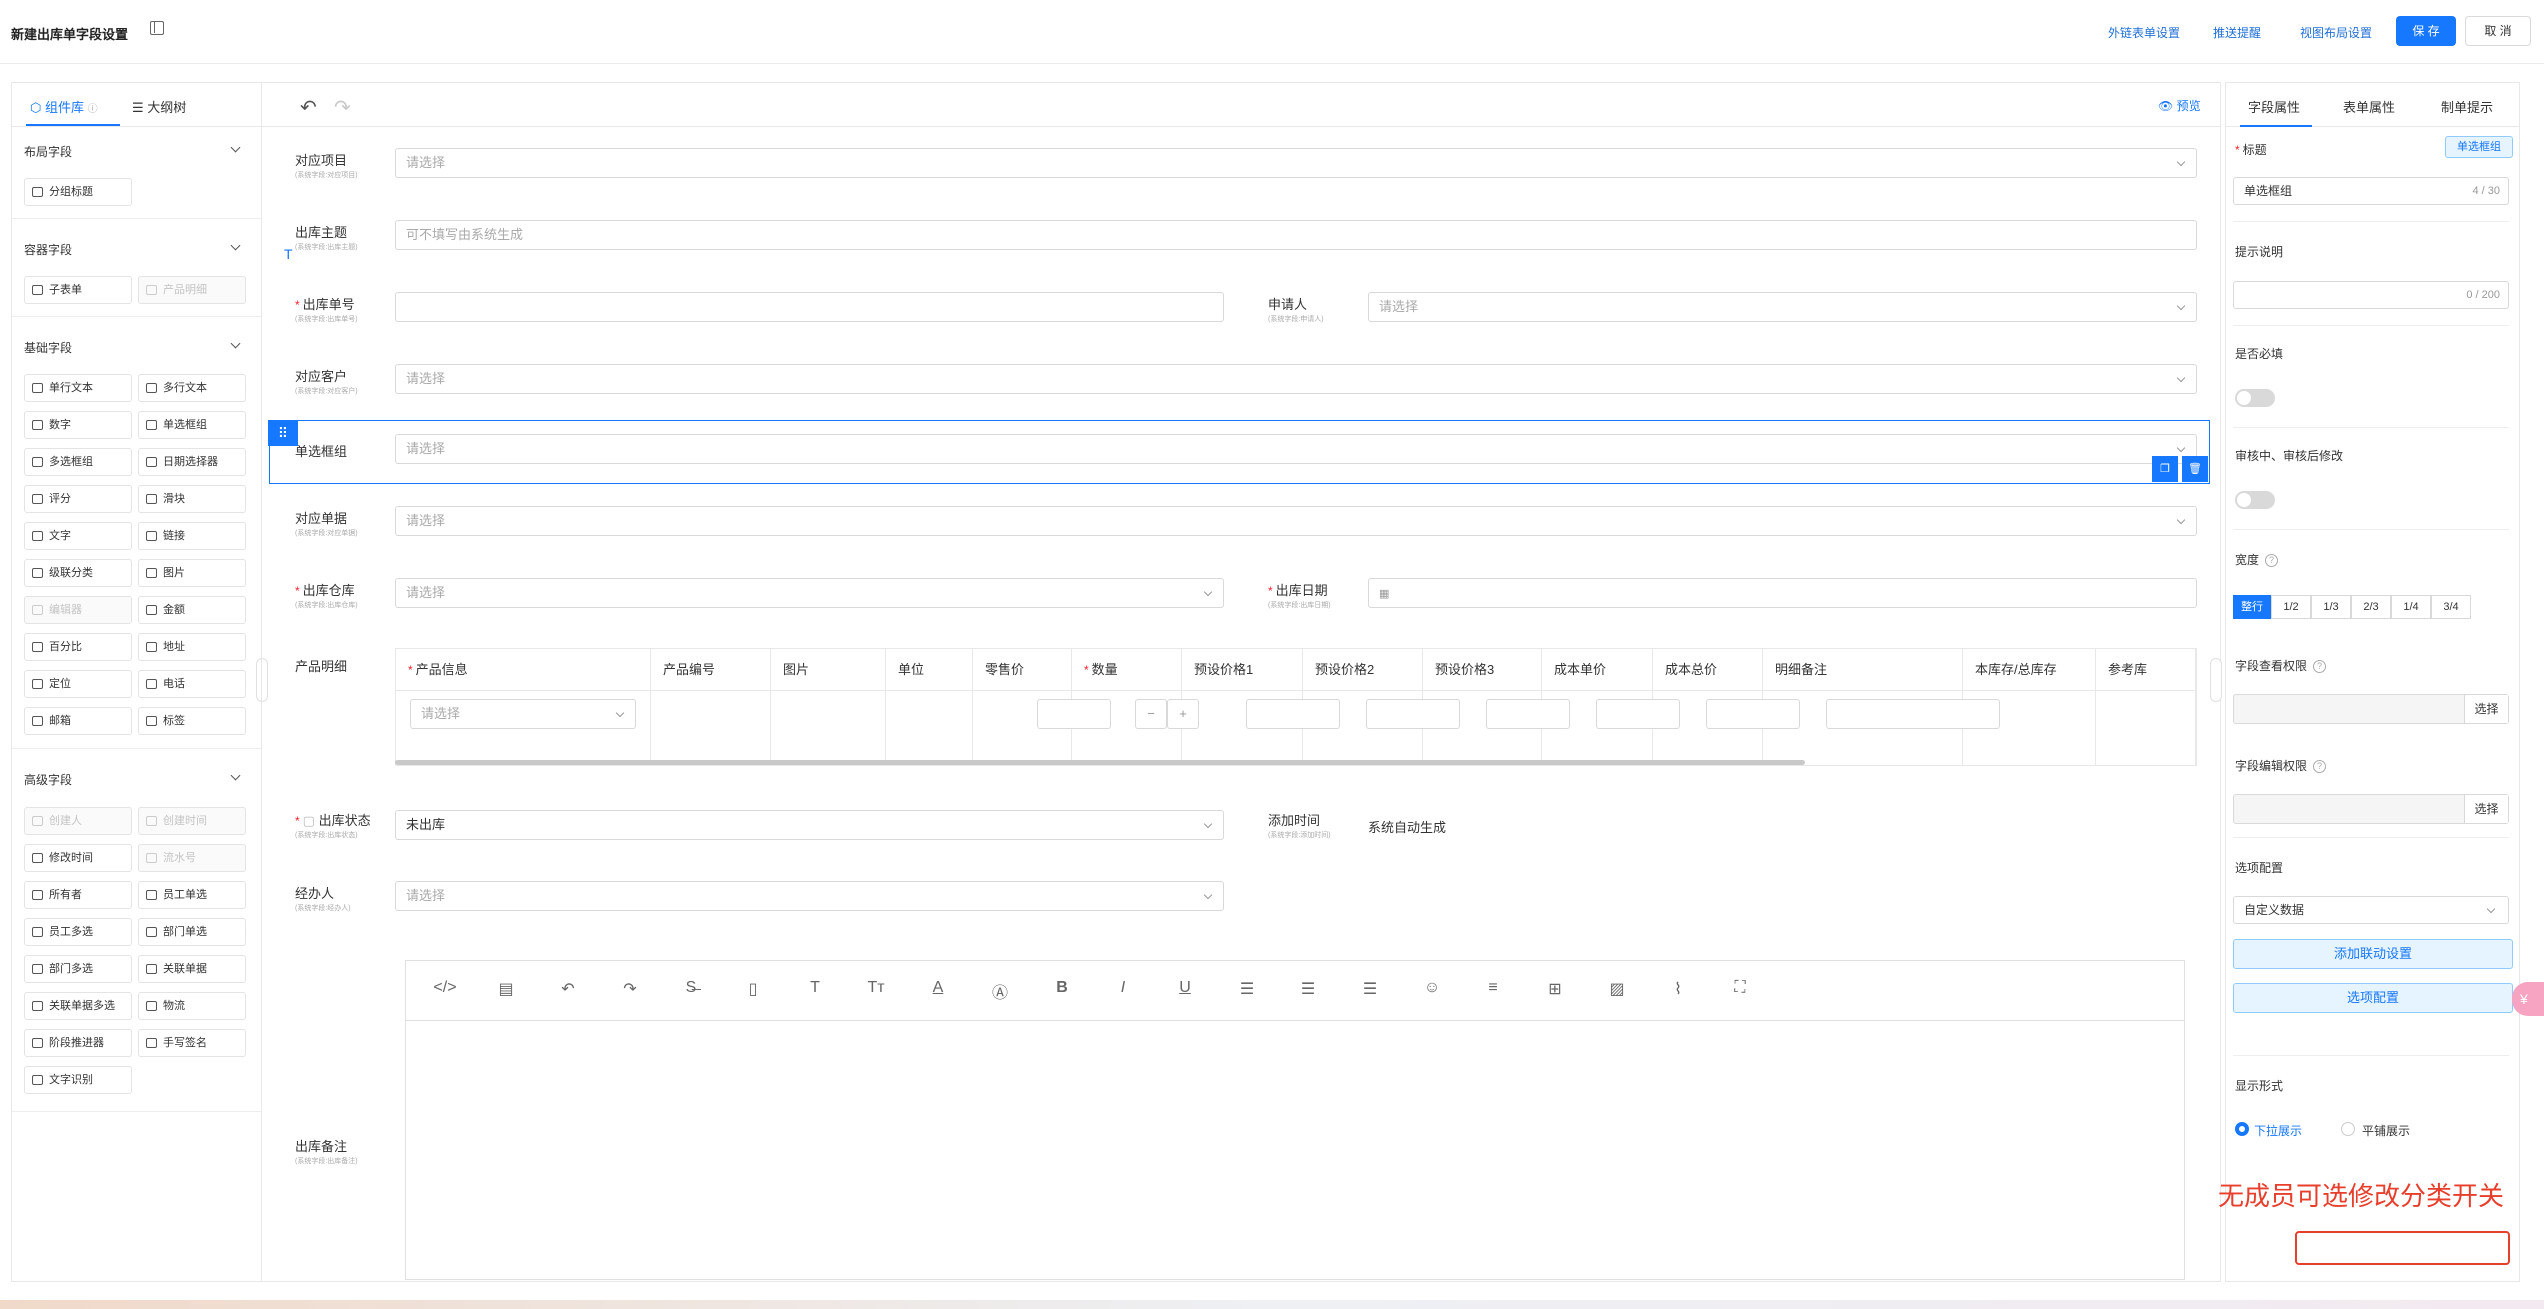 The width and height of the screenshot is (2544, 1309). Describe the element at coordinates (2371, 709) in the screenshot. I see `view-perm-field: 选择` at that location.